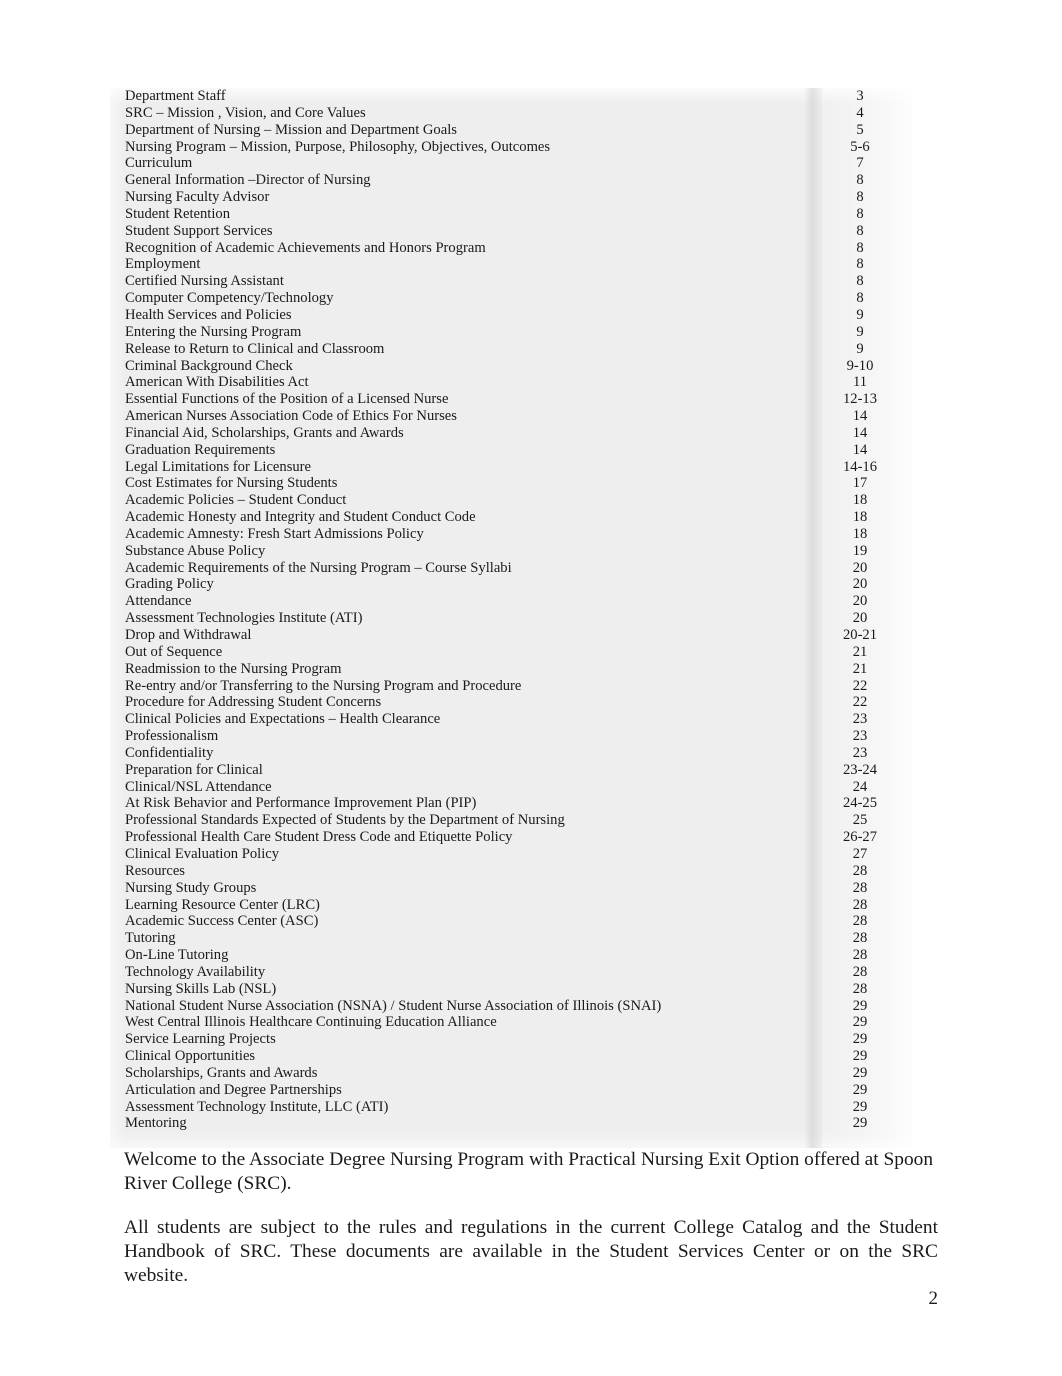 The image size is (1062, 1376). Describe the element at coordinates (218, 466) in the screenshot. I see `toc-entry-title: Legal Limitations for Licensure` at that location.